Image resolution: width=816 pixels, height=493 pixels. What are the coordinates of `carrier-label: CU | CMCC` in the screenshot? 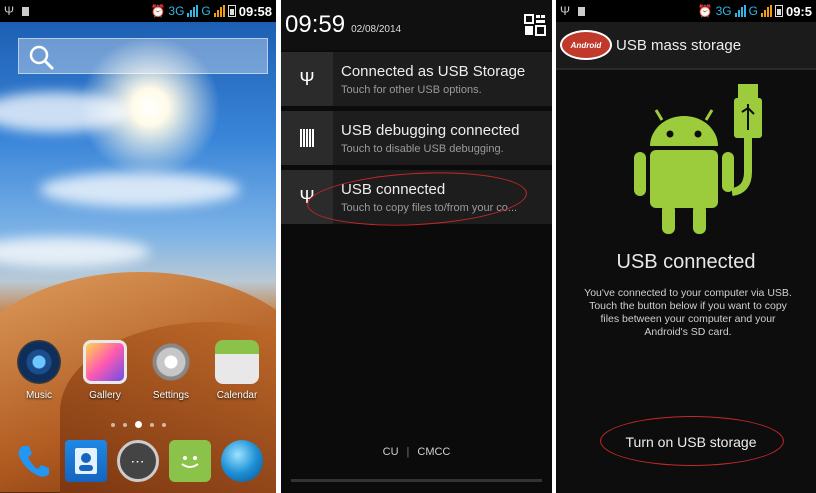 It's located at (416, 452).